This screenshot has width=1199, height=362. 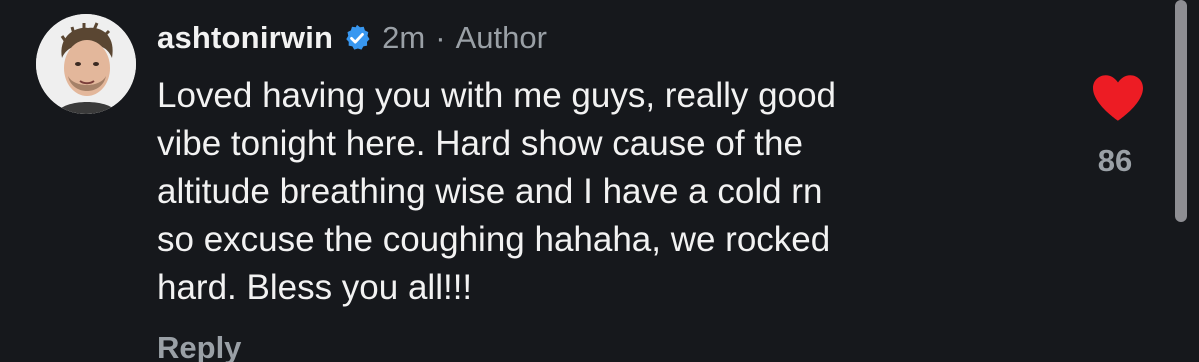 What do you see at coordinates (199, 346) in the screenshot?
I see `reply-button: Reply` at bounding box center [199, 346].